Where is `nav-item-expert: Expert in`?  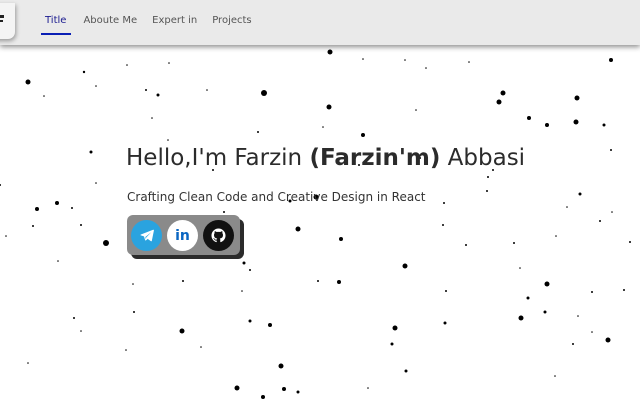 nav-item-expert: Expert in is located at coordinates (174, 24).